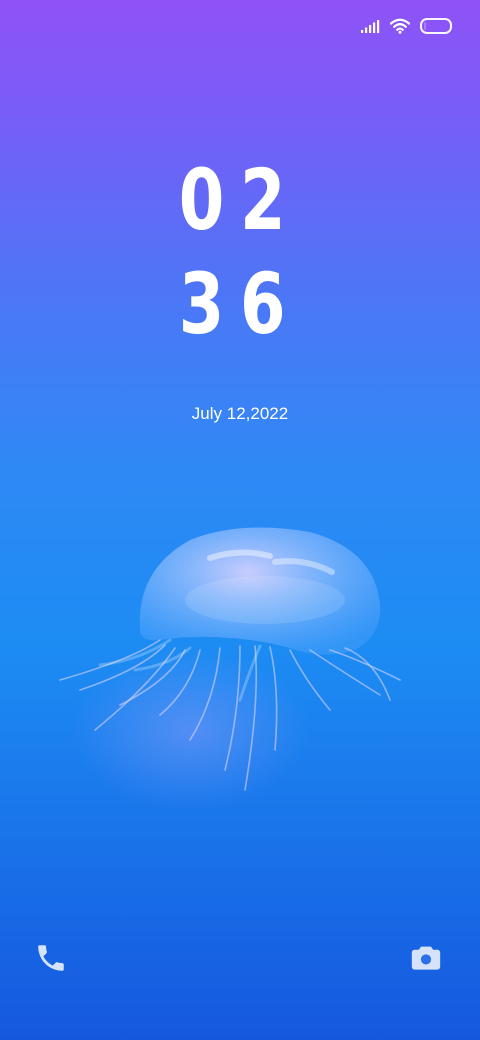 The image size is (480, 1040). I want to click on battery-icon, so click(436, 26).